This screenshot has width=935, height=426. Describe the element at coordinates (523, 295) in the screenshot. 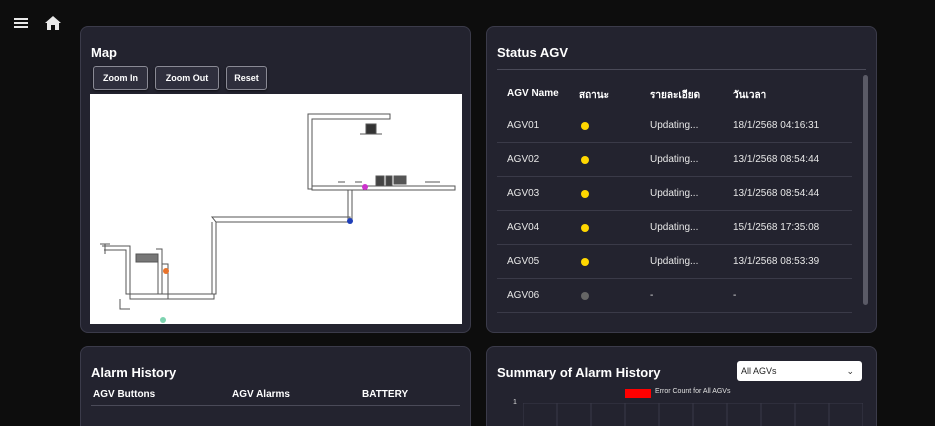

I see `agv-name: AGV06` at that location.